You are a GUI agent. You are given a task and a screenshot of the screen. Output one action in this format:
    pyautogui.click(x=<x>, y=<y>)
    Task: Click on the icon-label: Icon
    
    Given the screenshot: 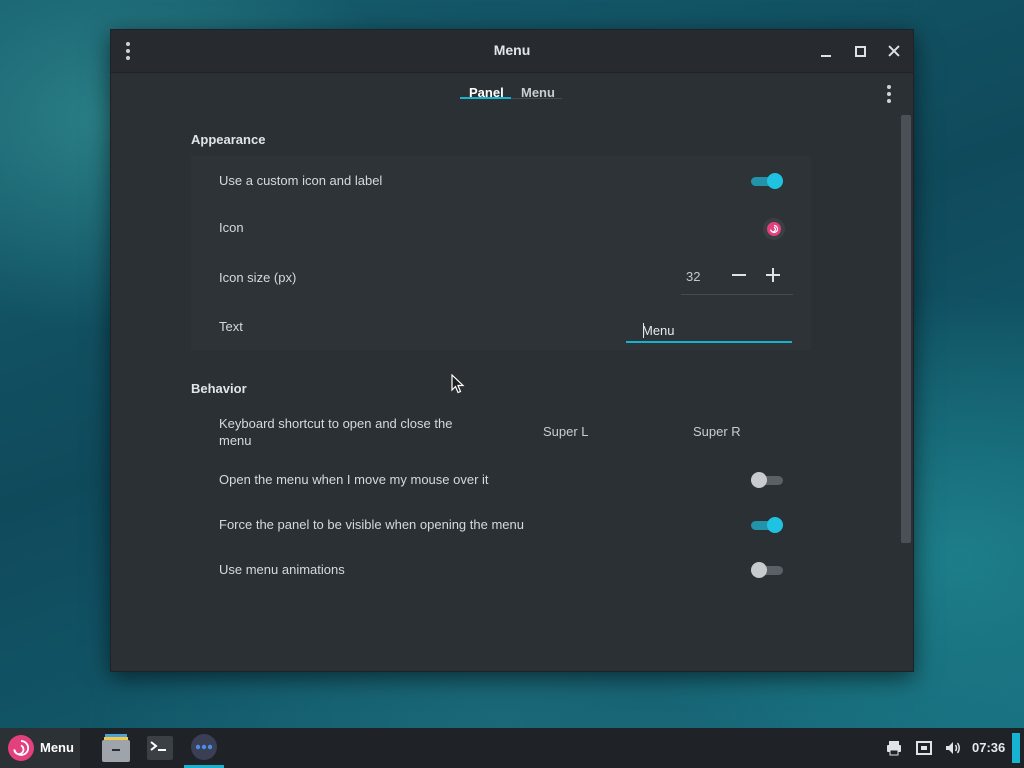 What is the action you would take?
    pyautogui.click(x=231, y=227)
    